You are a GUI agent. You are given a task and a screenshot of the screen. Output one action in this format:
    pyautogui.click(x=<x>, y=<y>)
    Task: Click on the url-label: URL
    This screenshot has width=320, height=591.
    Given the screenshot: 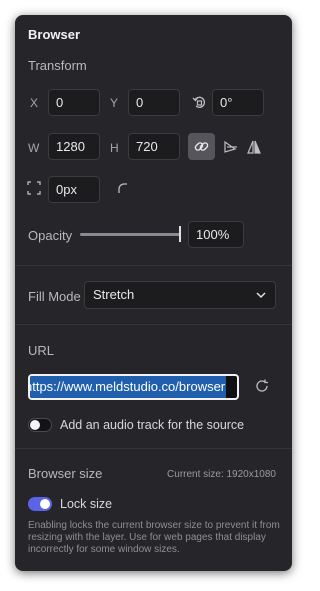 What is the action you would take?
    pyautogui.click(x=41, y=350)
    